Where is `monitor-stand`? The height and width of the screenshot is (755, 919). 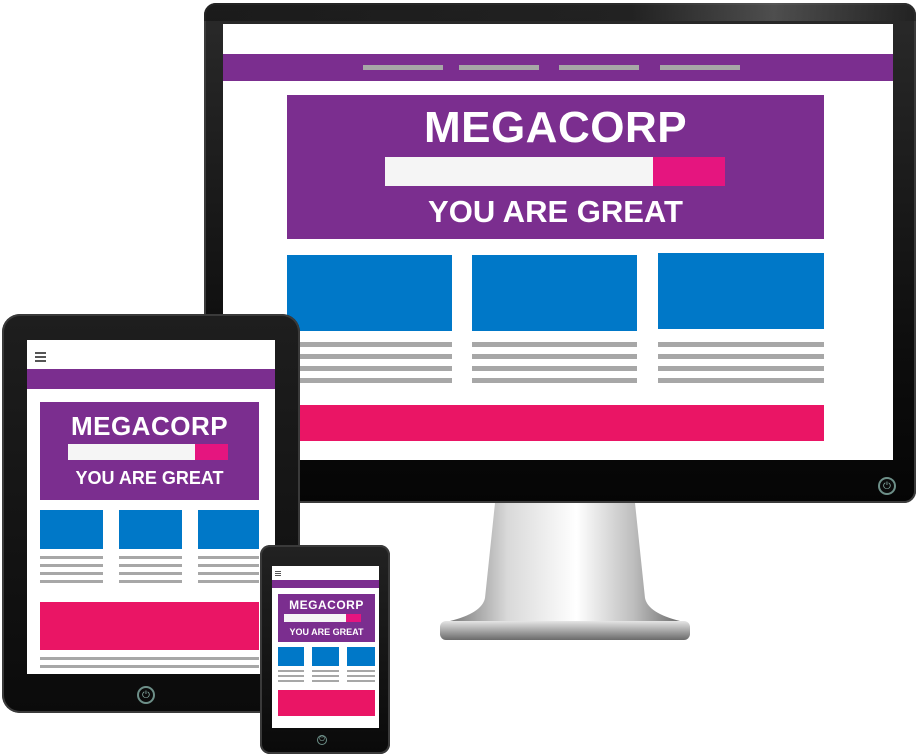 monitor-stand is located at coordinates (565, 571).